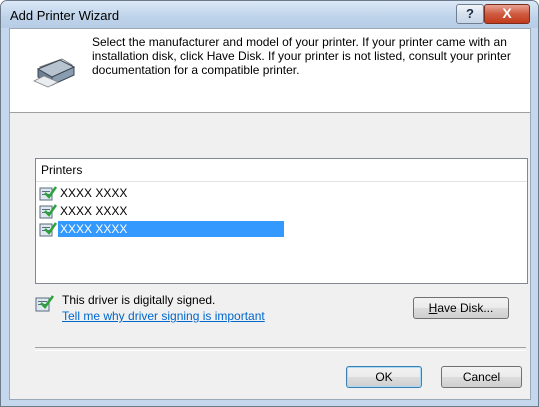  I want to click on printers-column-label: Printers, so click(62, 170).